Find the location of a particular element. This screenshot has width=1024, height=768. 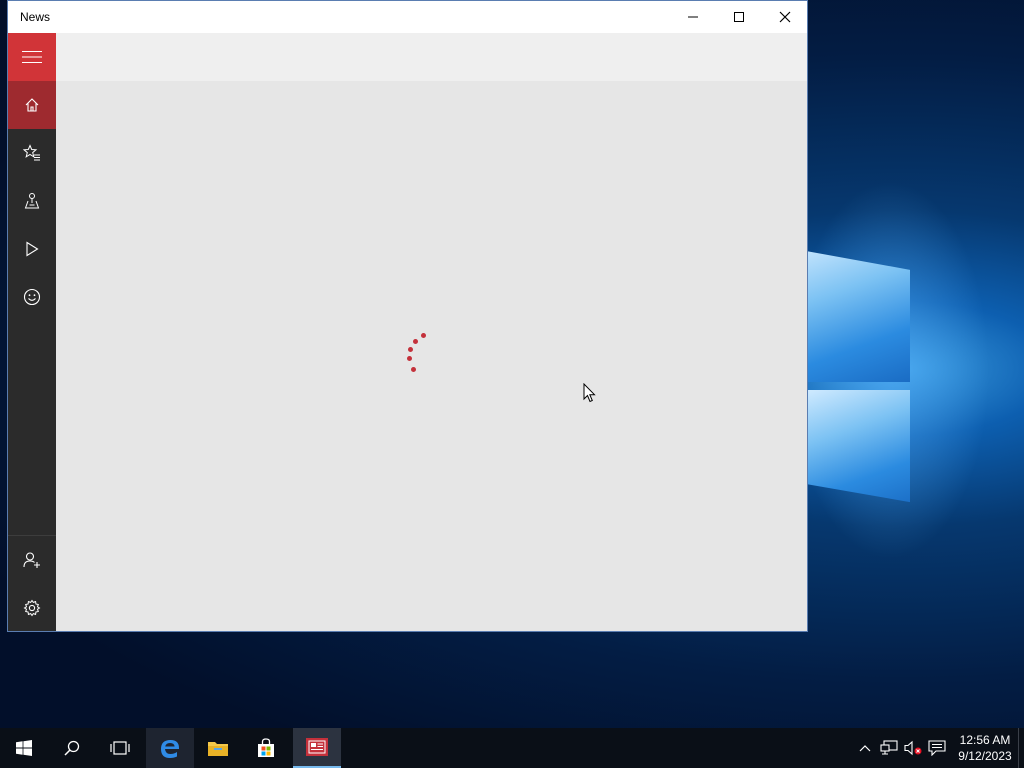

close-icon is located at coordinates (785, 17).